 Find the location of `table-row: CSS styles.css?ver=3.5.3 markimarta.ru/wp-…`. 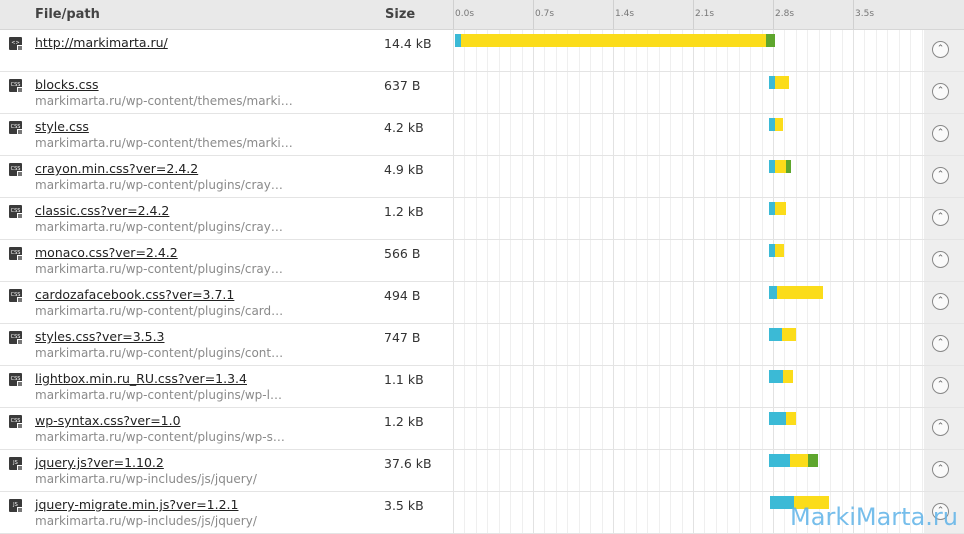

table-row: CSS styles.css?ver=3.5.3 markimarta.ru/wp-… is located at coordinates (482, 345).